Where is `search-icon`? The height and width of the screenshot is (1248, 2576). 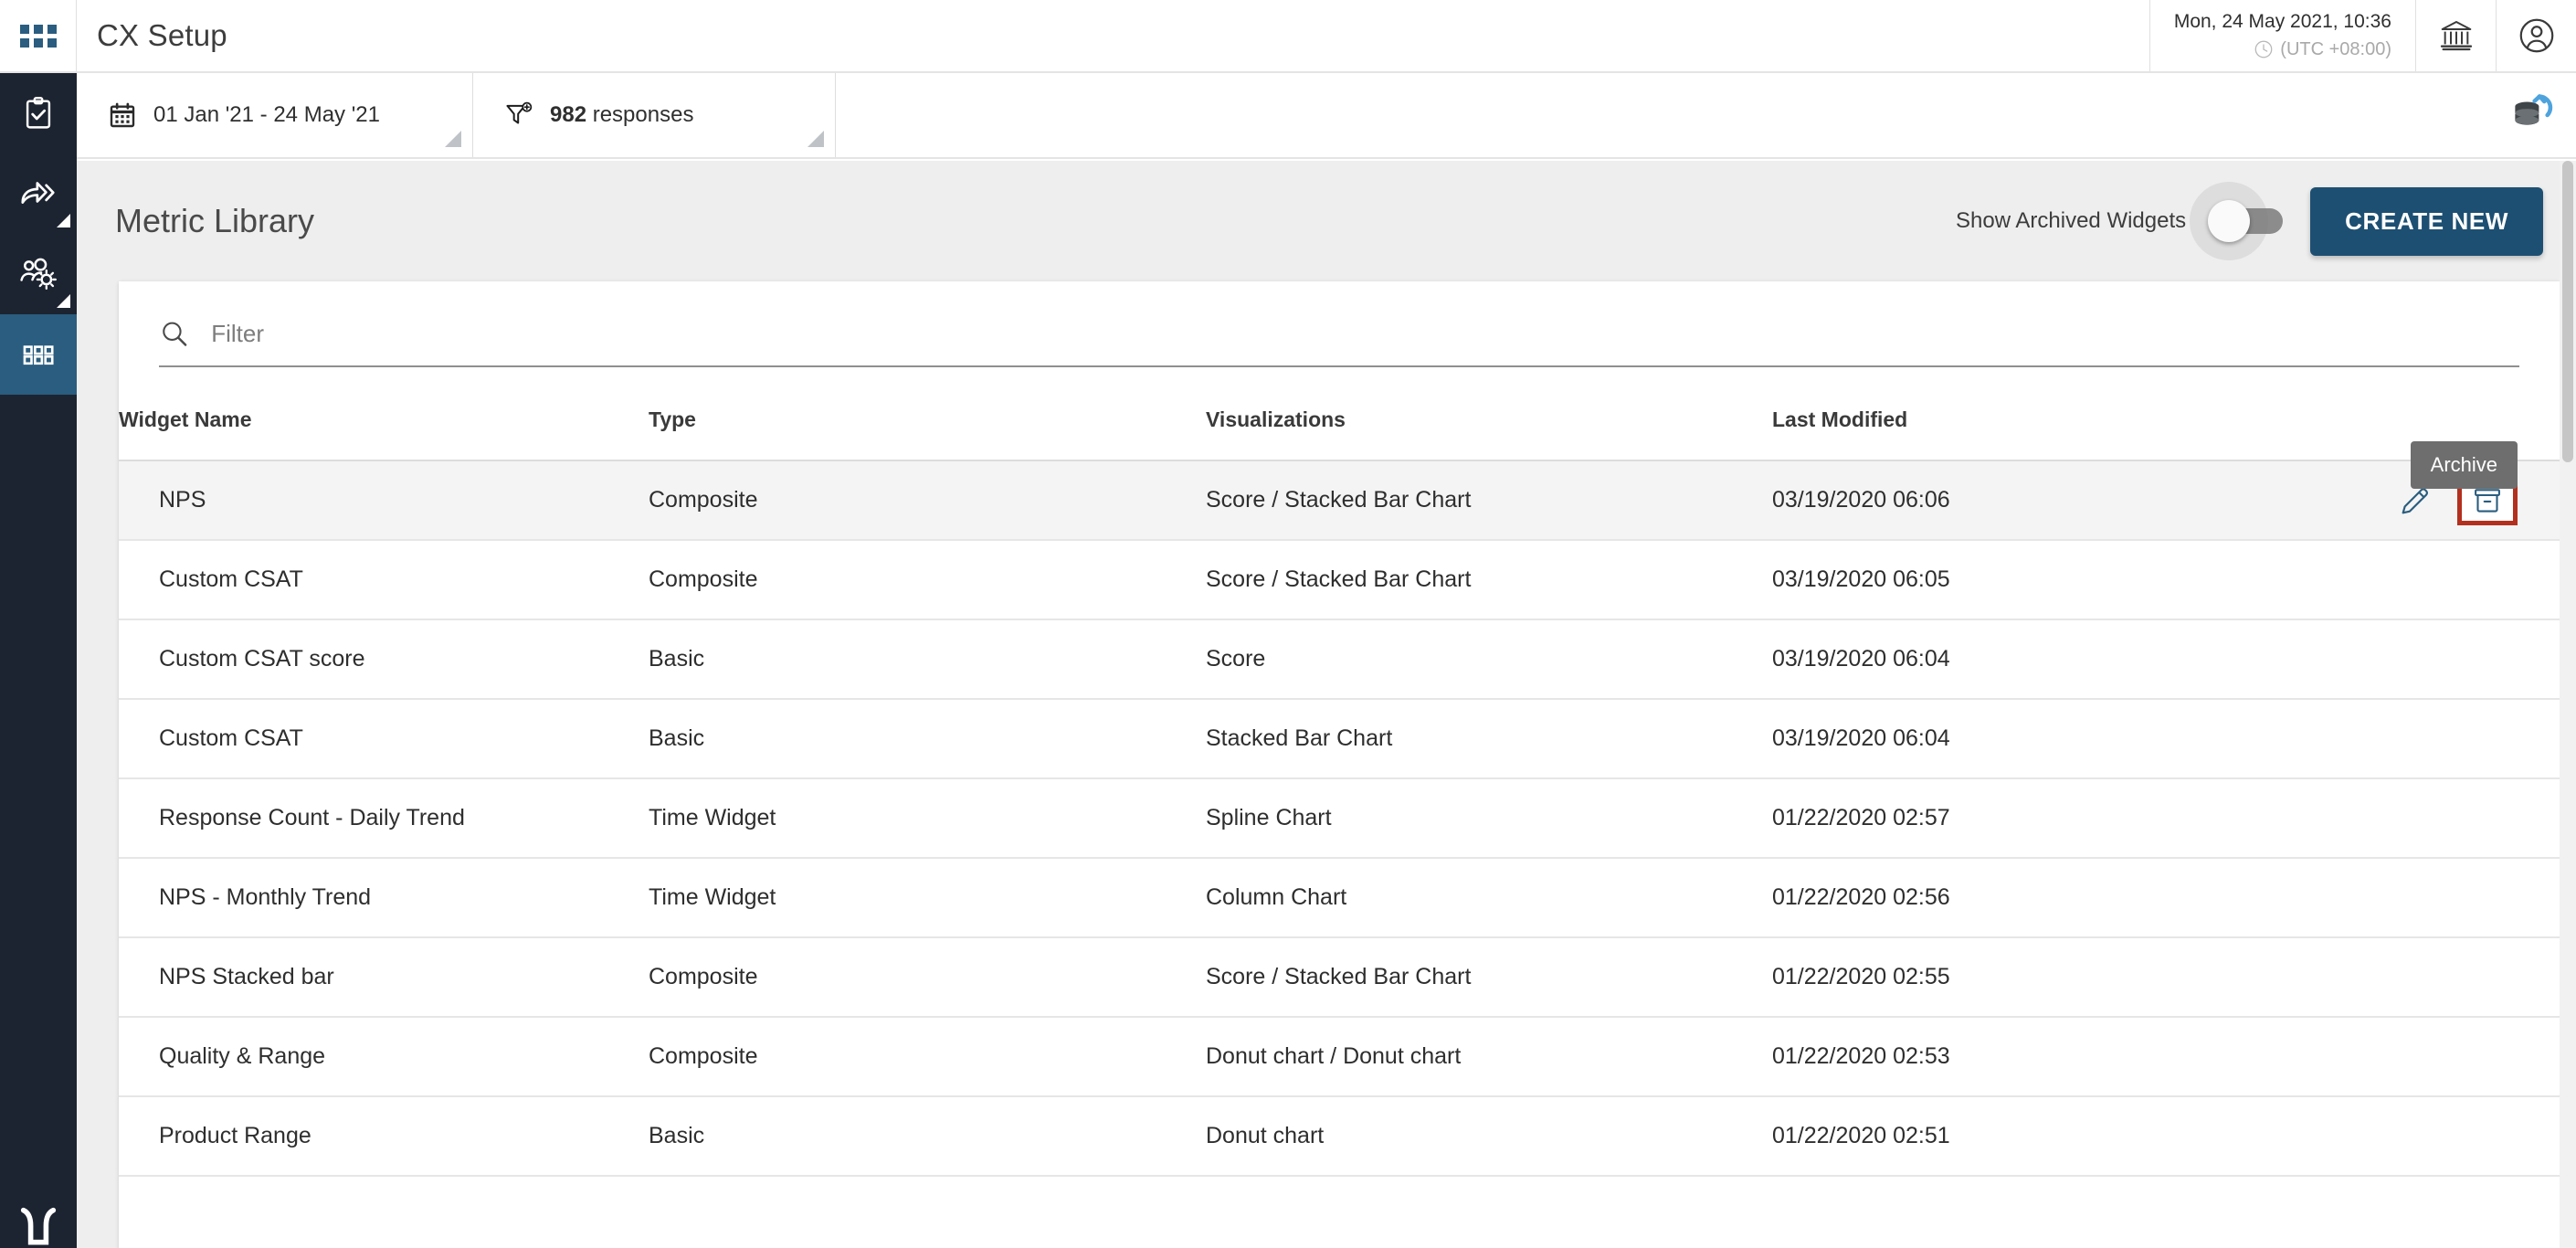 search-icon is located at coordinates (175, 334).